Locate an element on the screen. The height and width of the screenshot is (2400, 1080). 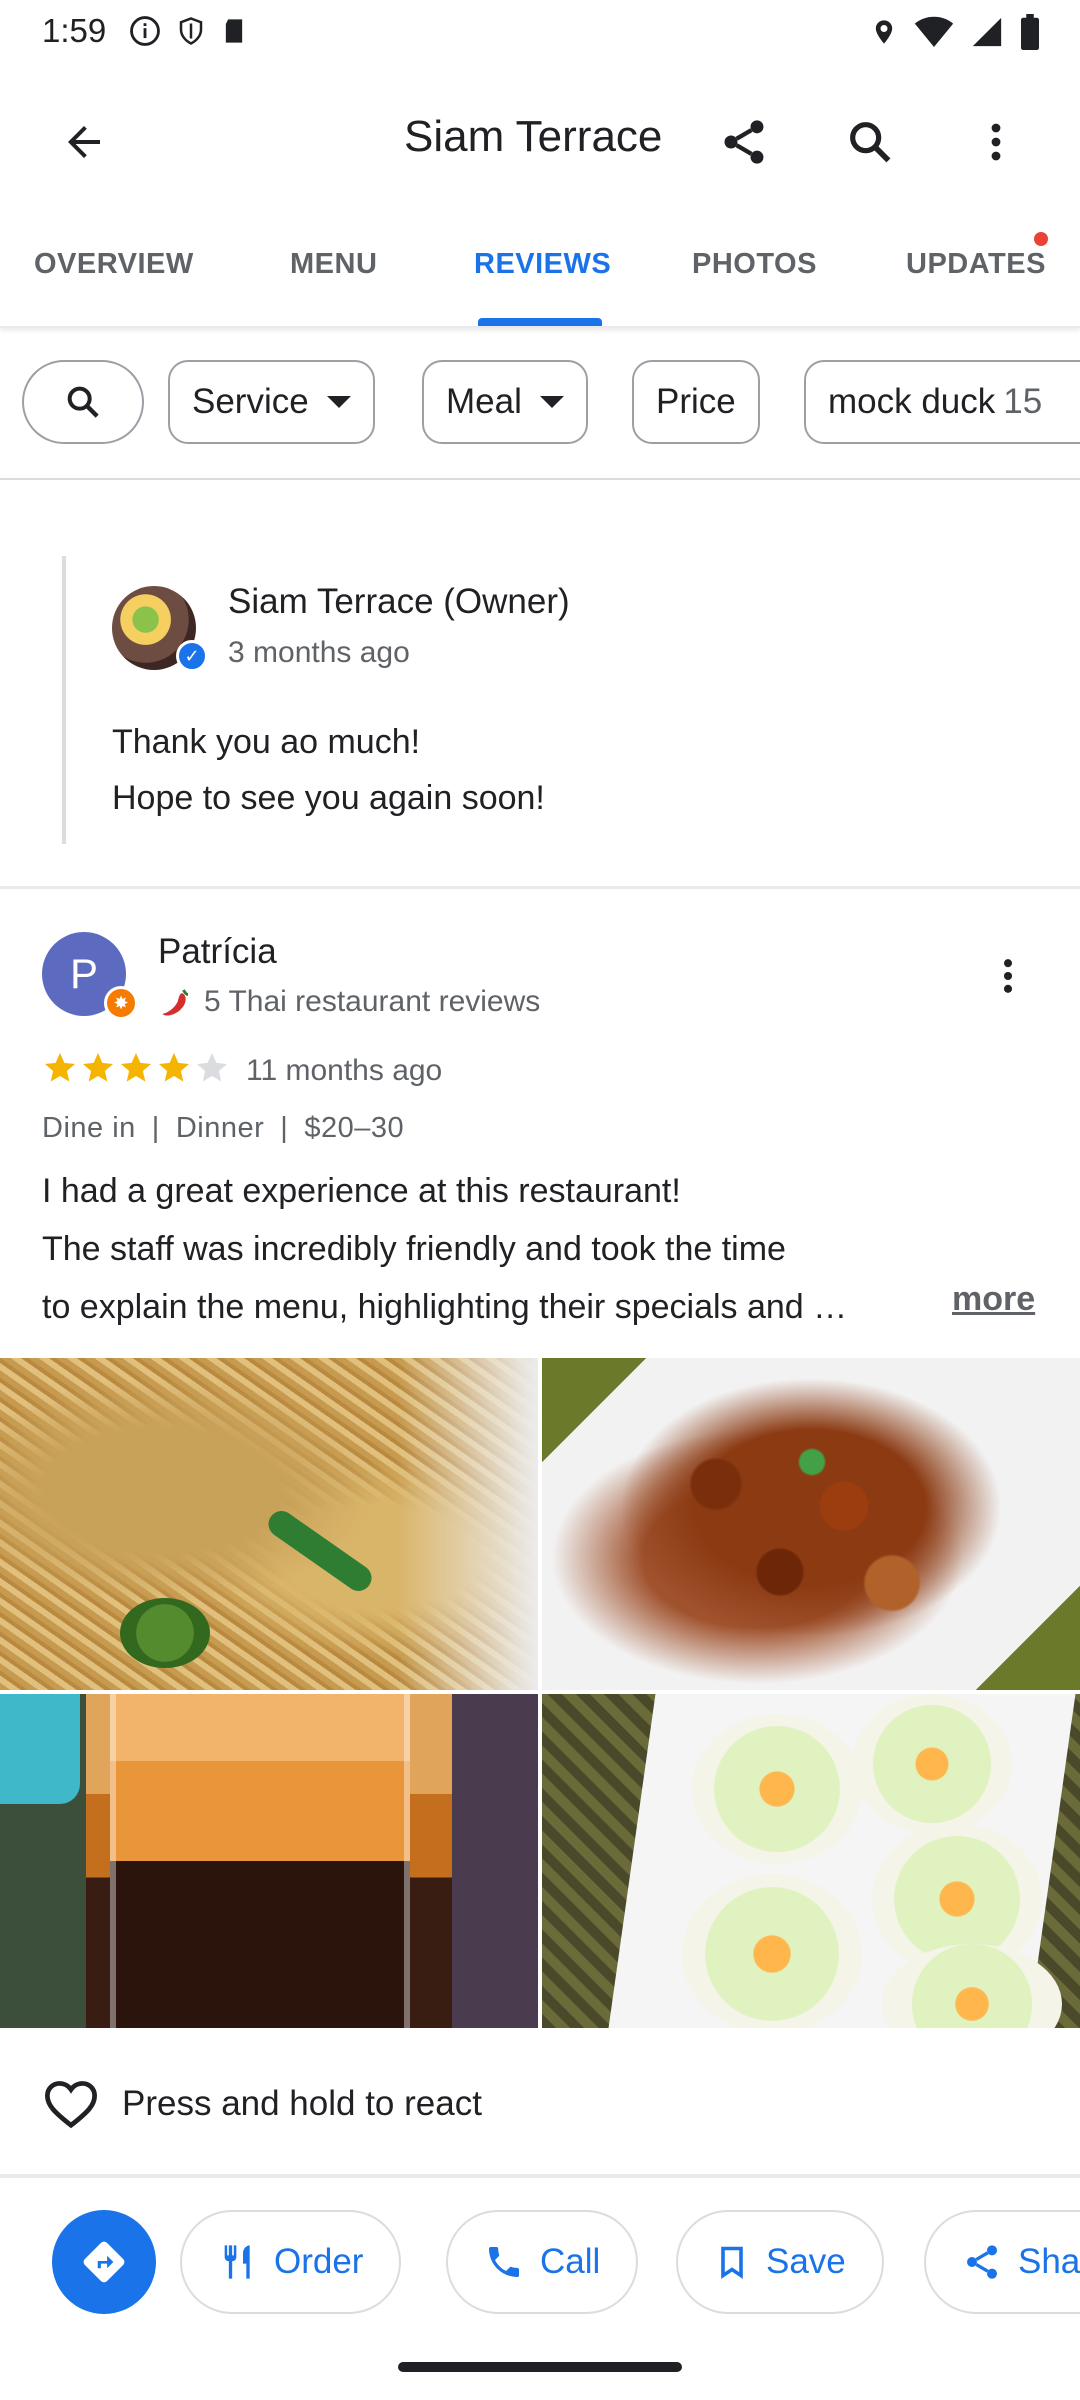
review-filters: Service Meal Price mock duck 15 is located at coordinates (540, 405).